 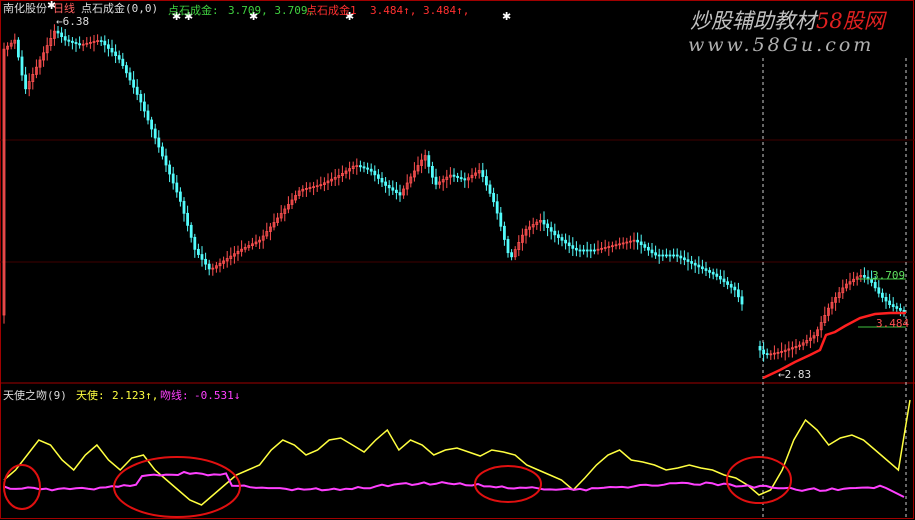 What do you see at coordinates (331, 10) in the screenshot?
I see `line2-label: 点石成金1` at bounding box center [331, 10].